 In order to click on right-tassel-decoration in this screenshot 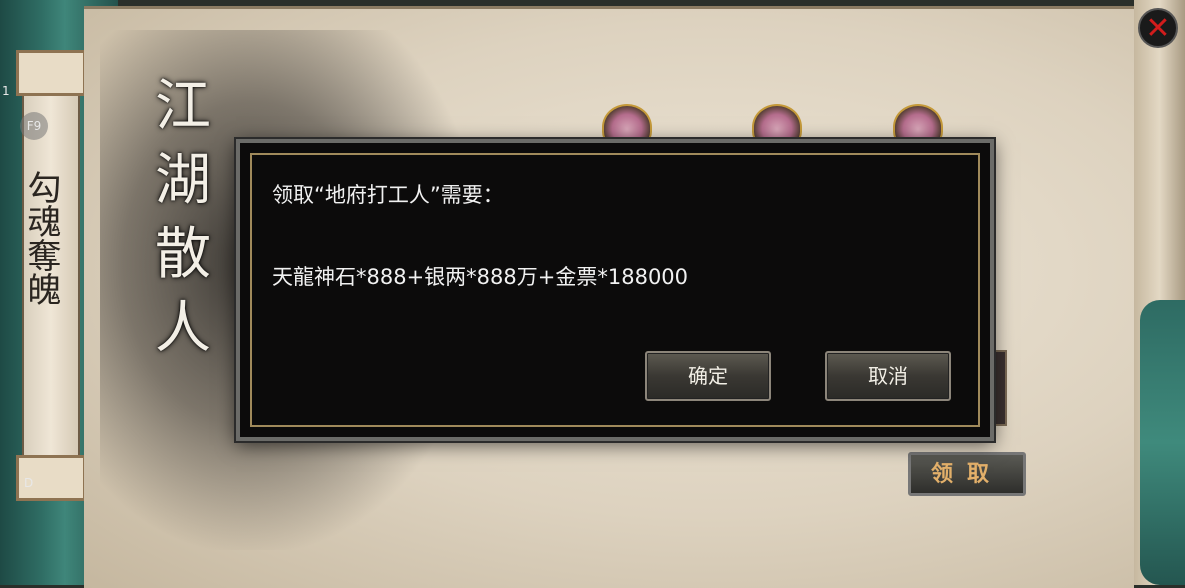, I will do `click(1162, 442)`.